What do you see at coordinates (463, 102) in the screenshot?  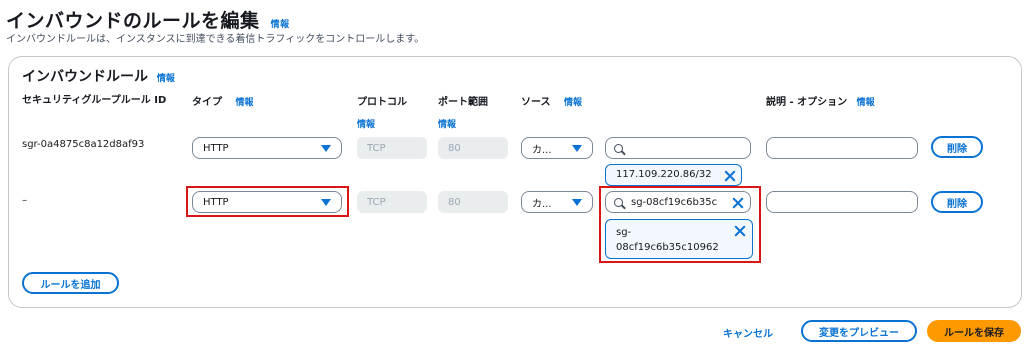 I see `col-header-port: ポート範囲` at bounding box center [463, 102].